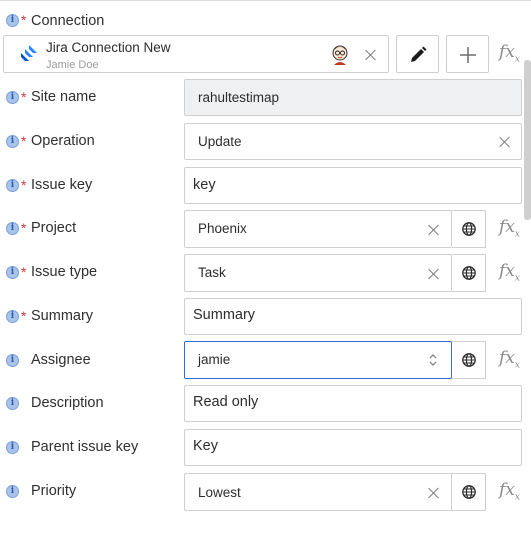 The image size is (531, 542). What do you see at coordinates (214, 359) in the screenshot?
I see `assignee-value: jamie` at bounding box center [214, 359].